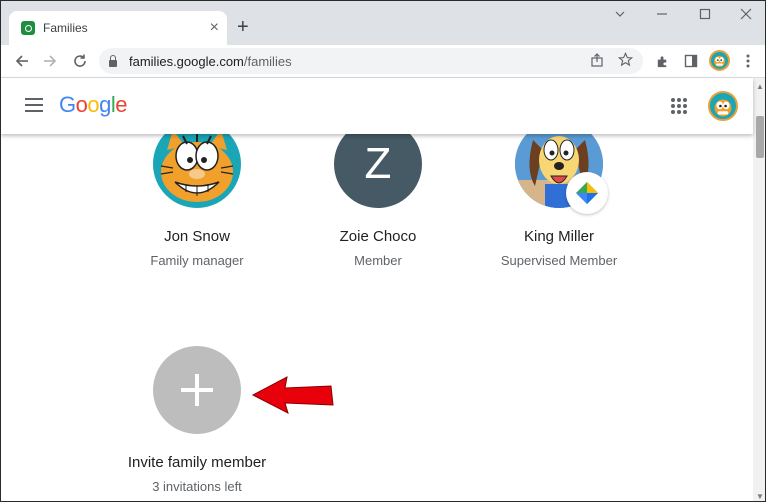 The width and height of the screenshot is (768, 504). I want to click on member-card-king-miller: King Miller Supervised Member, so click(559, 194).